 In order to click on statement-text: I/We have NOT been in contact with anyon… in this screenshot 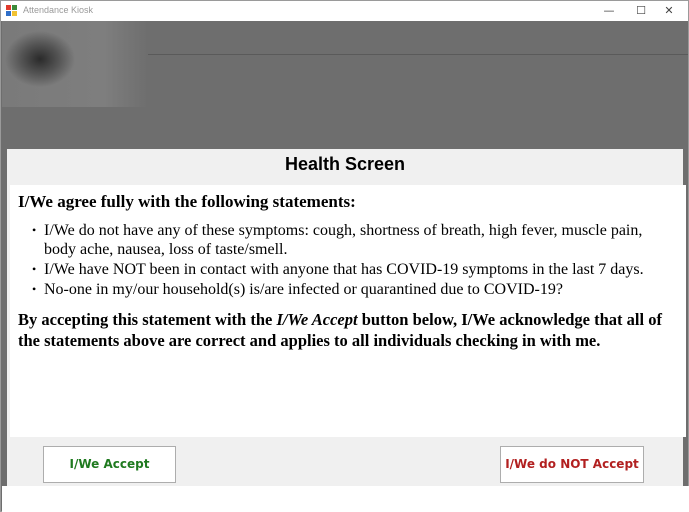, I will do `click(344, 269)`.